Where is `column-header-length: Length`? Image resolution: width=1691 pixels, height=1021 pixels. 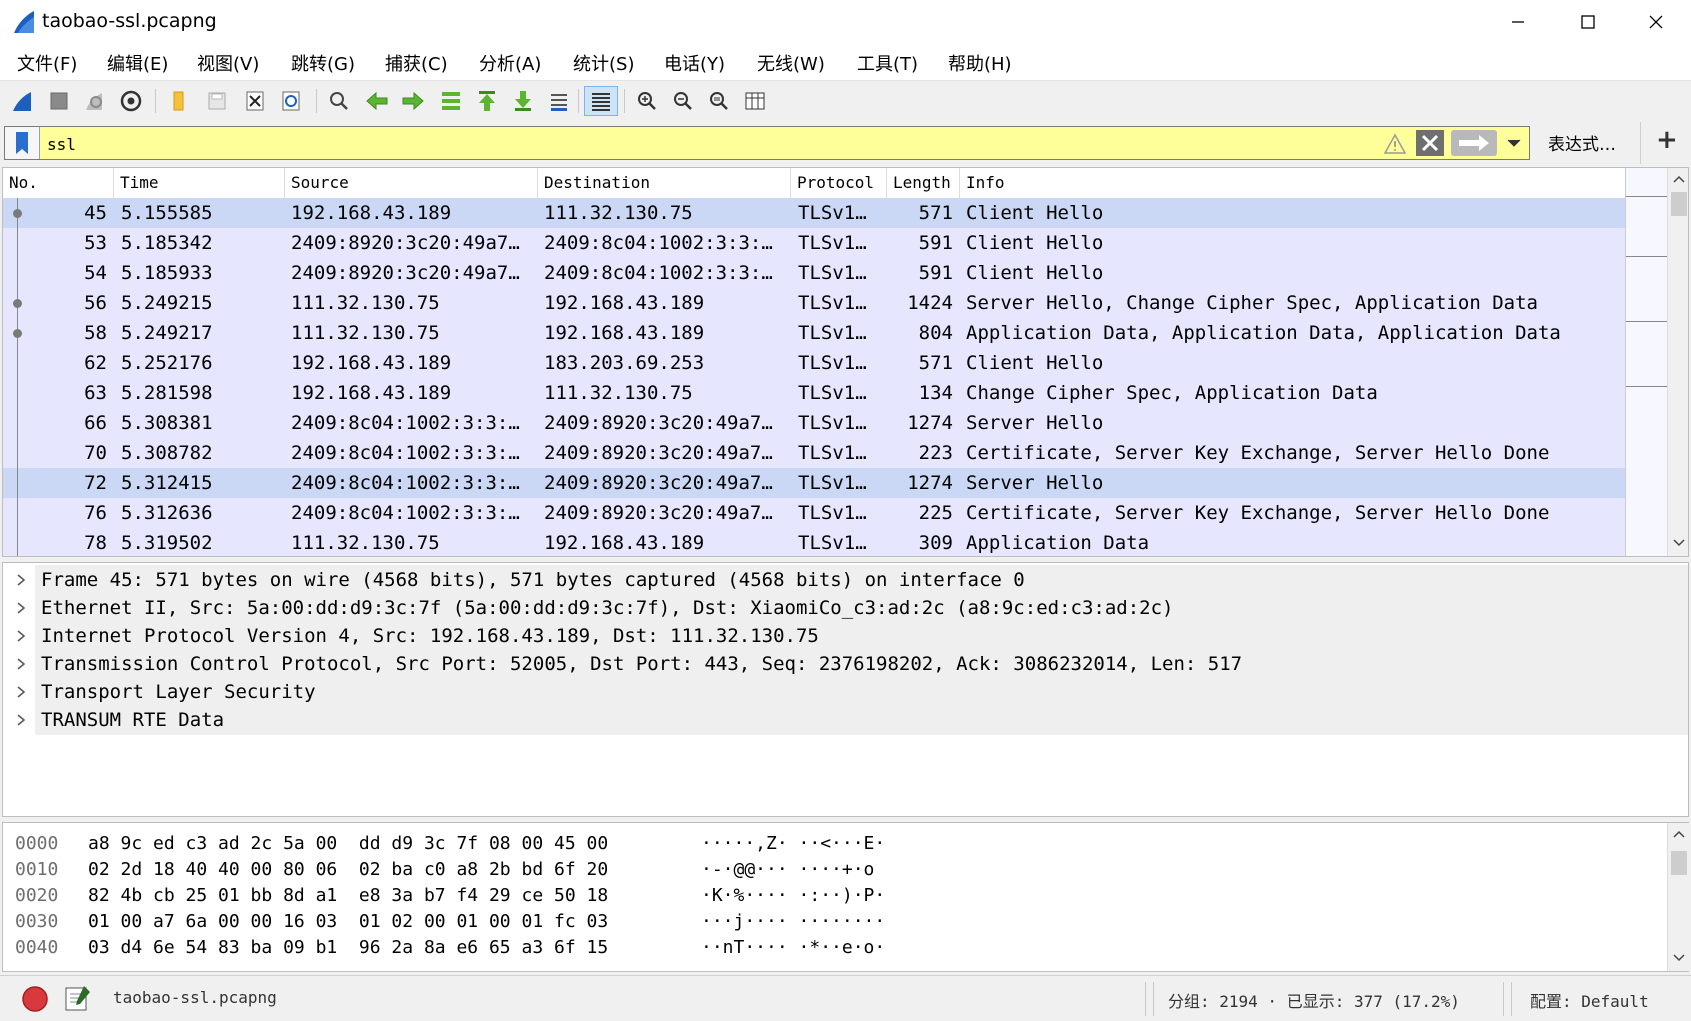 column-header-length: Length is located at coordinates (923, 183).